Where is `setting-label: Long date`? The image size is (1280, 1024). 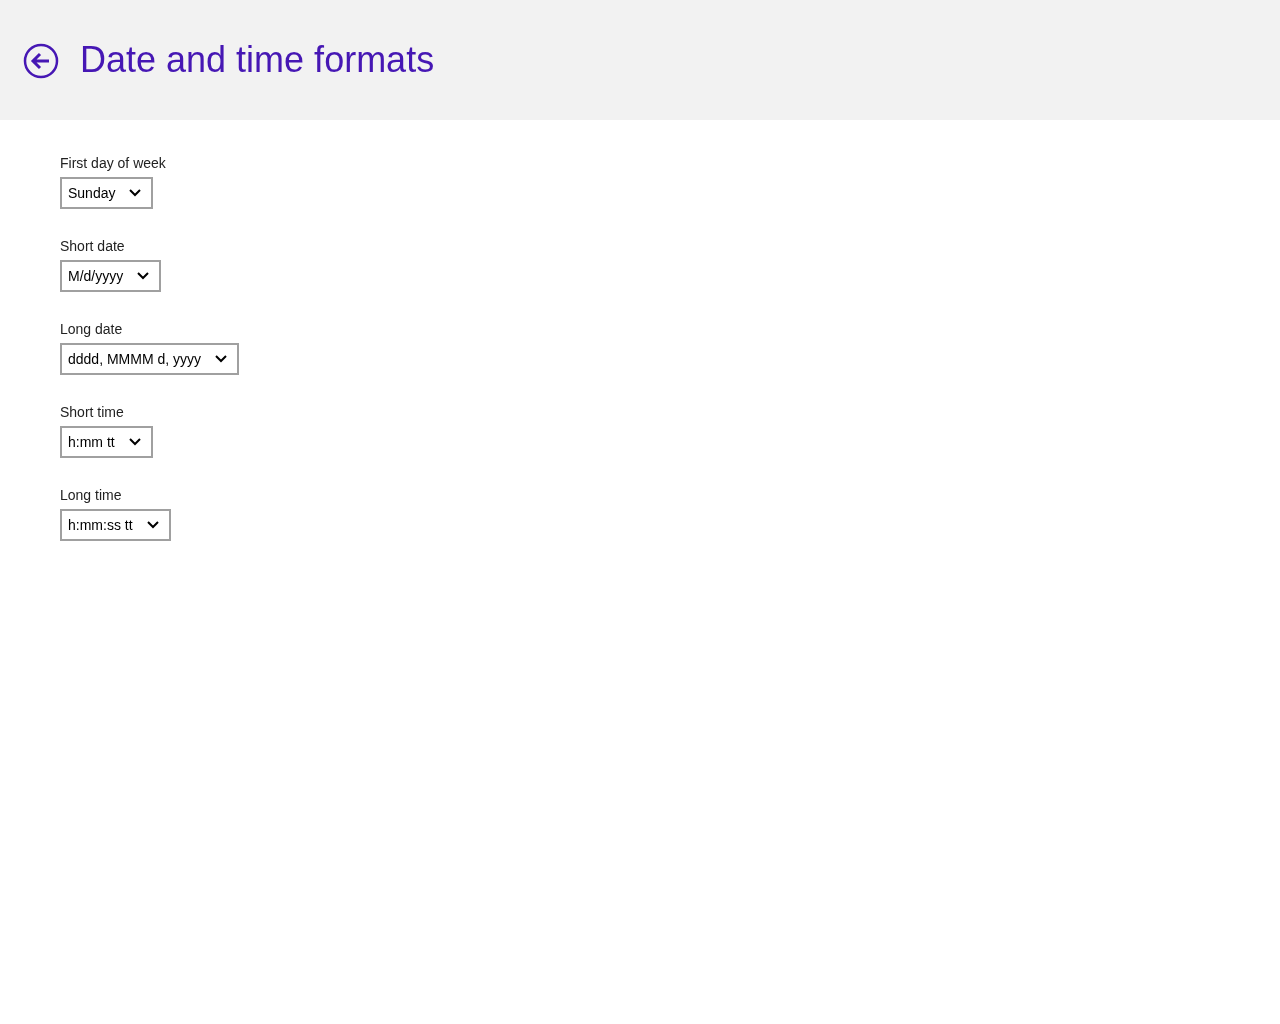 setting-label: Long date is located at coordinates (91, 329).